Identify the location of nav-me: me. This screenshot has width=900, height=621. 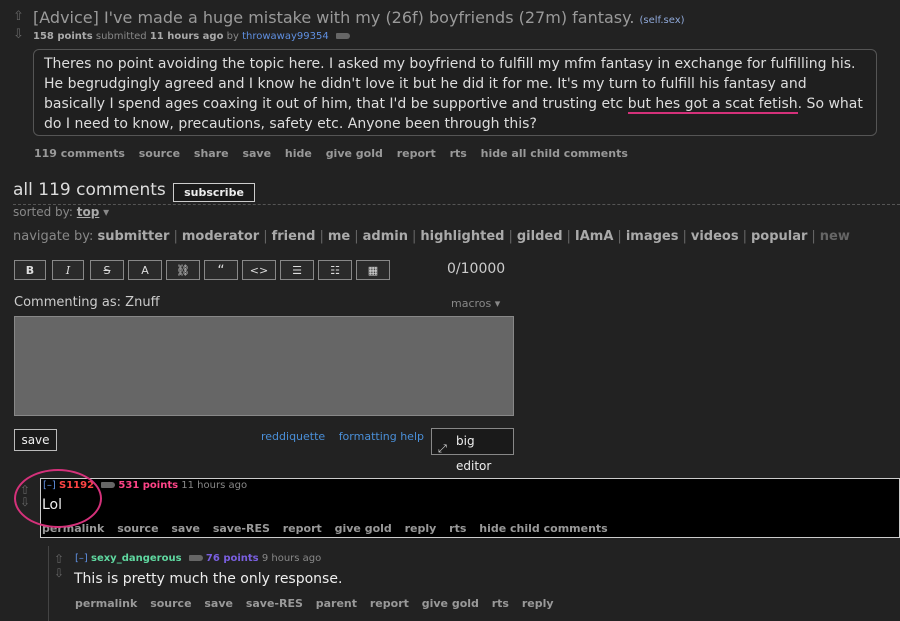
(339, 236).